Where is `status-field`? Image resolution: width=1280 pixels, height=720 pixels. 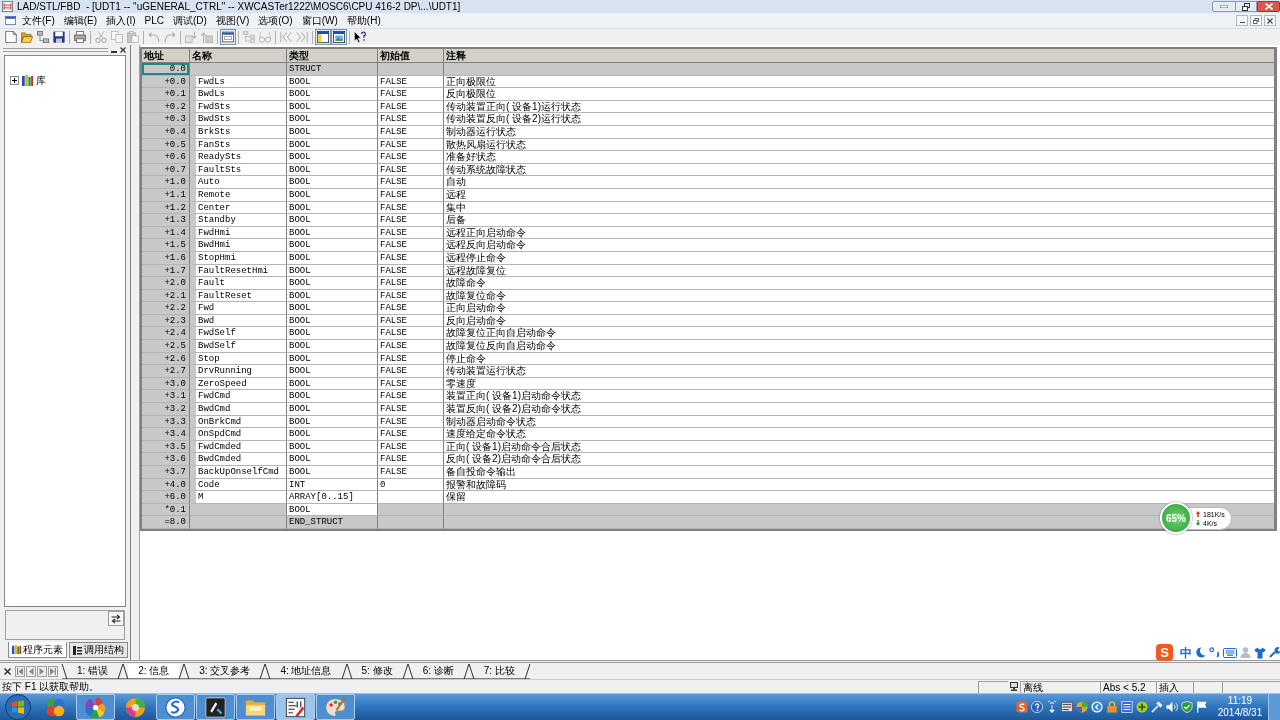 status-field is located at coordinates (993, 686).